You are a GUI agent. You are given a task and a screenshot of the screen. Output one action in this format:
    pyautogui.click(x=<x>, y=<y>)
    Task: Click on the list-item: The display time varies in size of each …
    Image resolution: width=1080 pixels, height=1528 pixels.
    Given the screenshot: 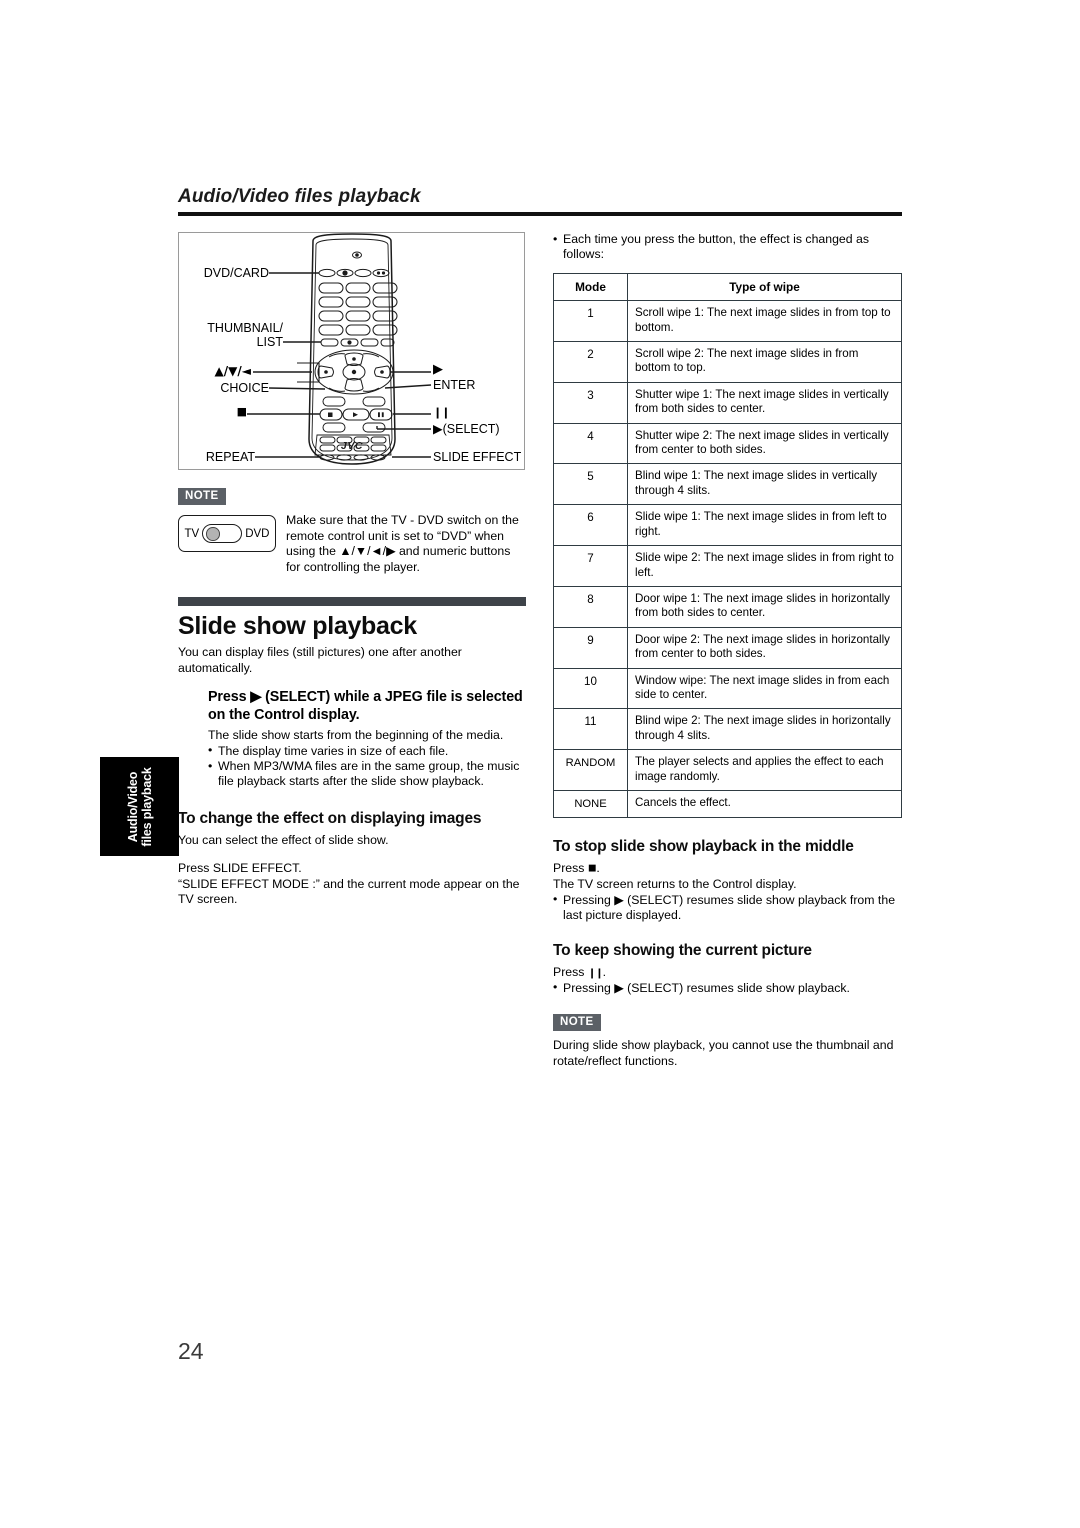 What is the action you would take?
    pyautogui.click(x=367, y=751)
    